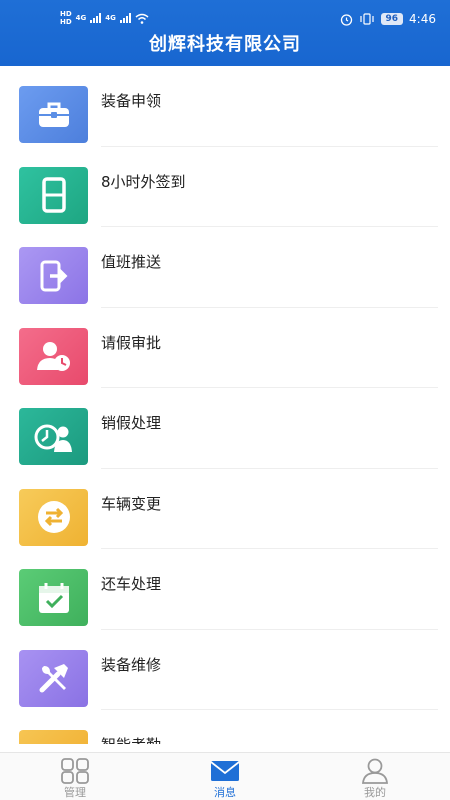  I want to click on status-bar-right: 96 4:46, so click(388, 19).